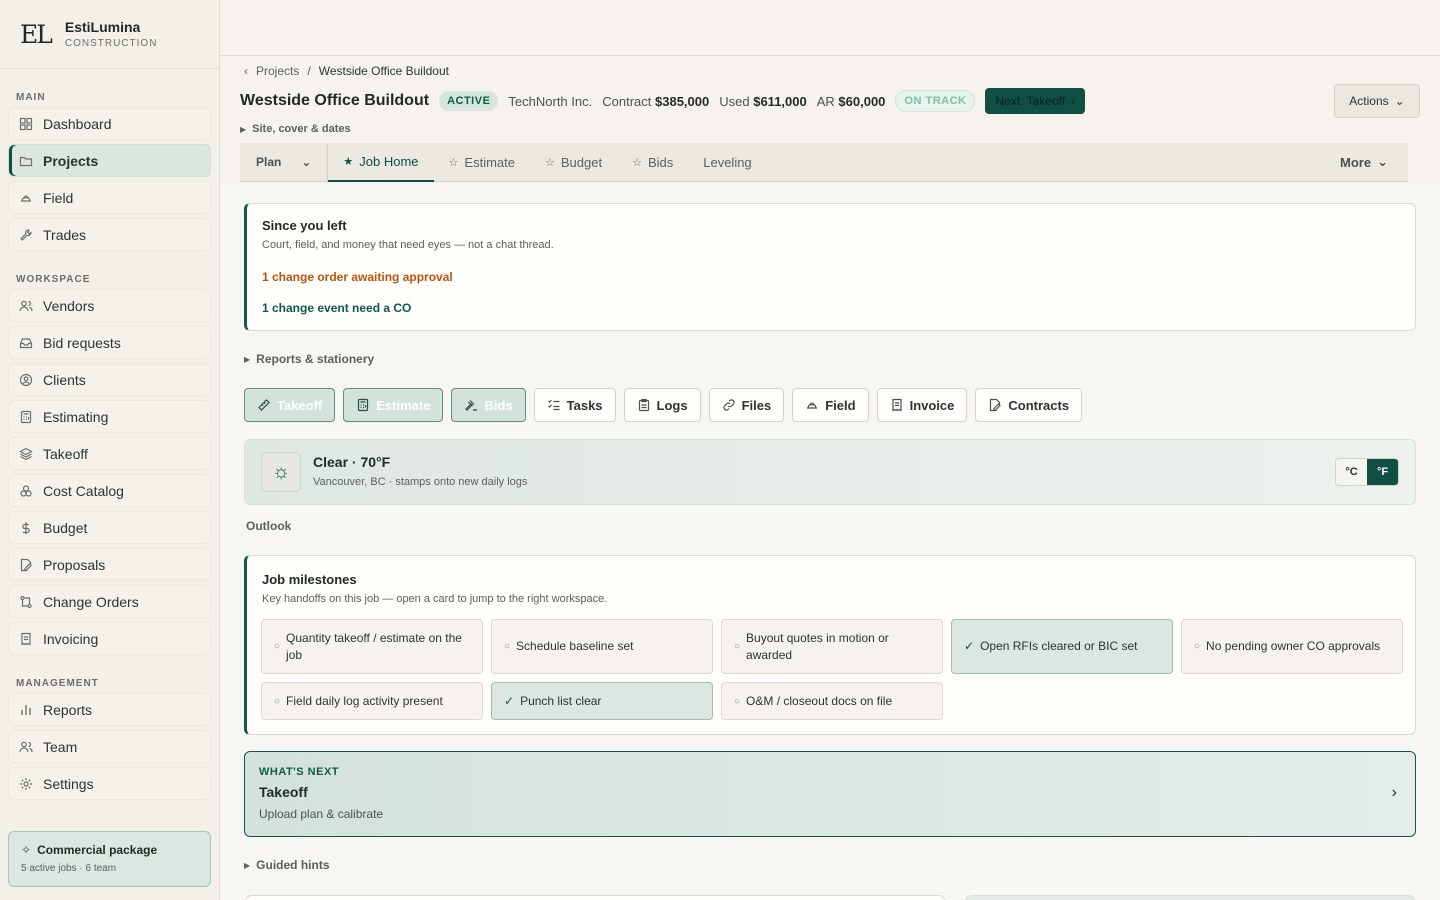  I want to click on sidebar-item-takeoff: Takeoff, so click(109, 453).